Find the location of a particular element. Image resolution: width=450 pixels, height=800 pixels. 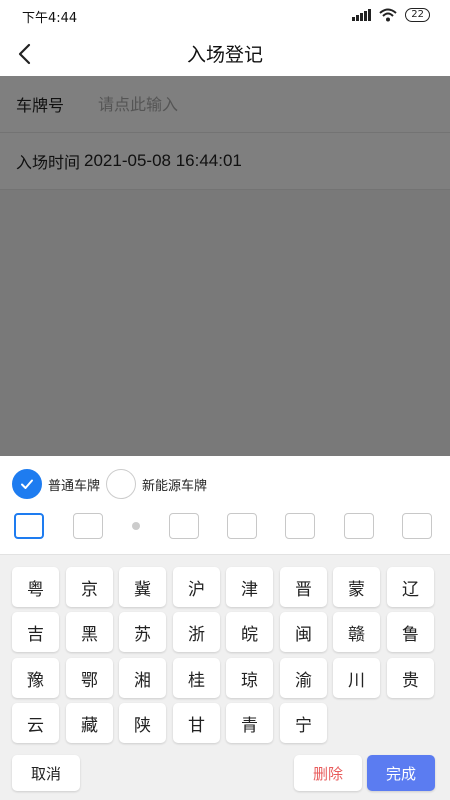

standard-plate-radio is located at coordinates (27, 484).